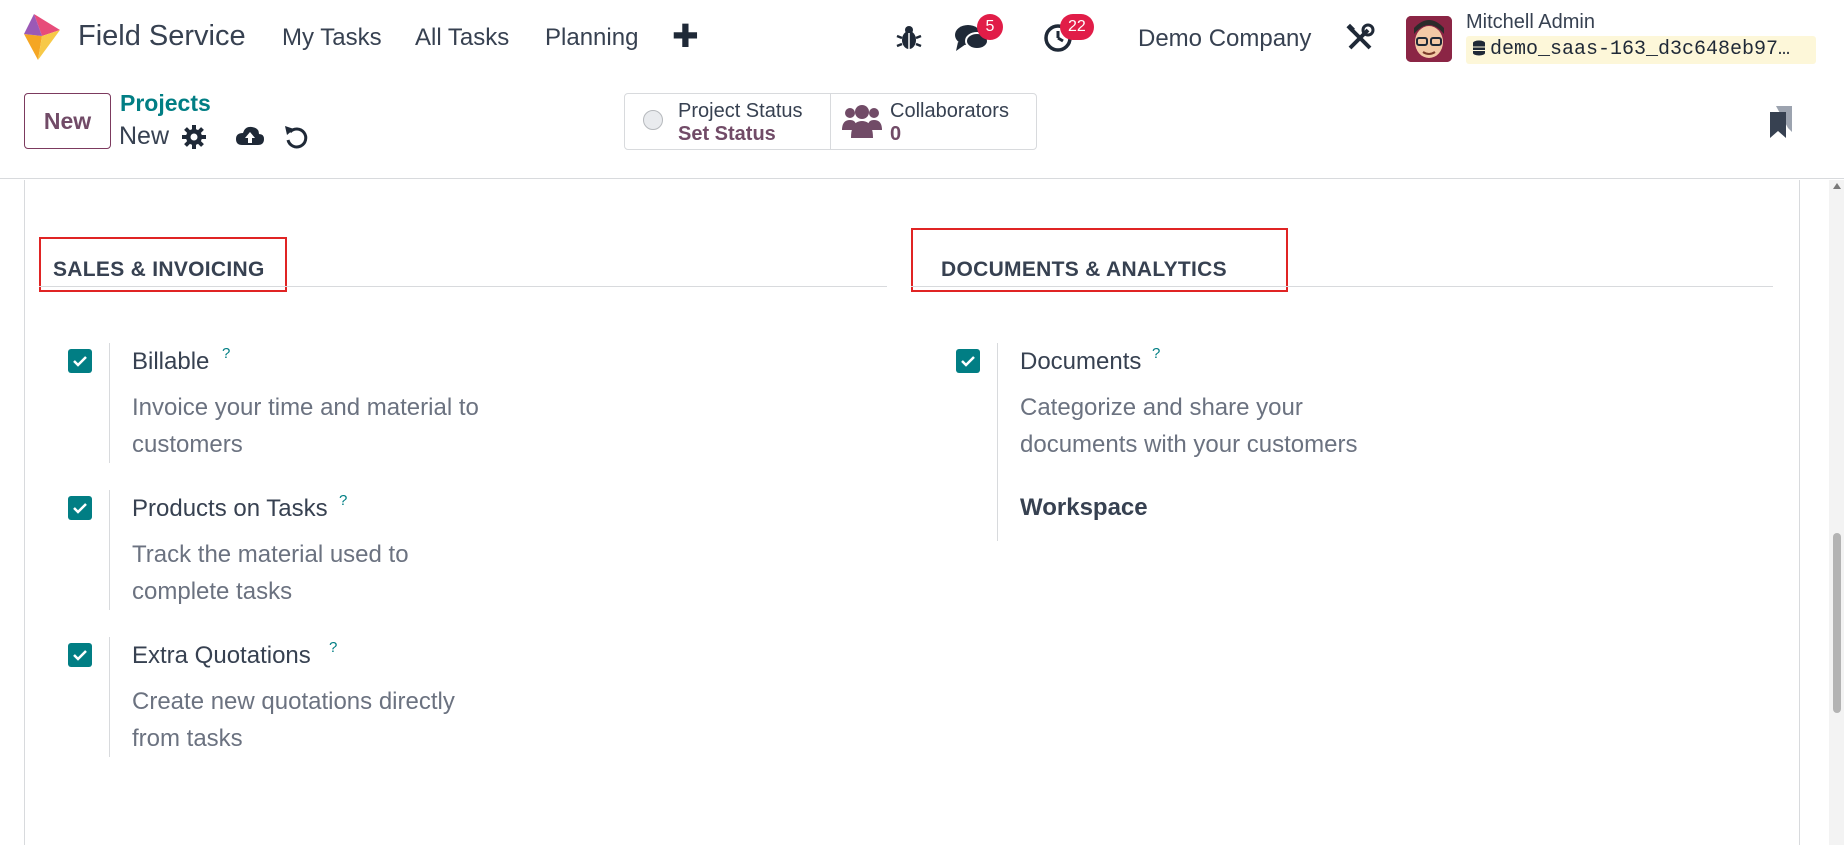  Describe the element at coordinates (171, 361) in the screenshot. I see `billable-title: Billable` at that location.